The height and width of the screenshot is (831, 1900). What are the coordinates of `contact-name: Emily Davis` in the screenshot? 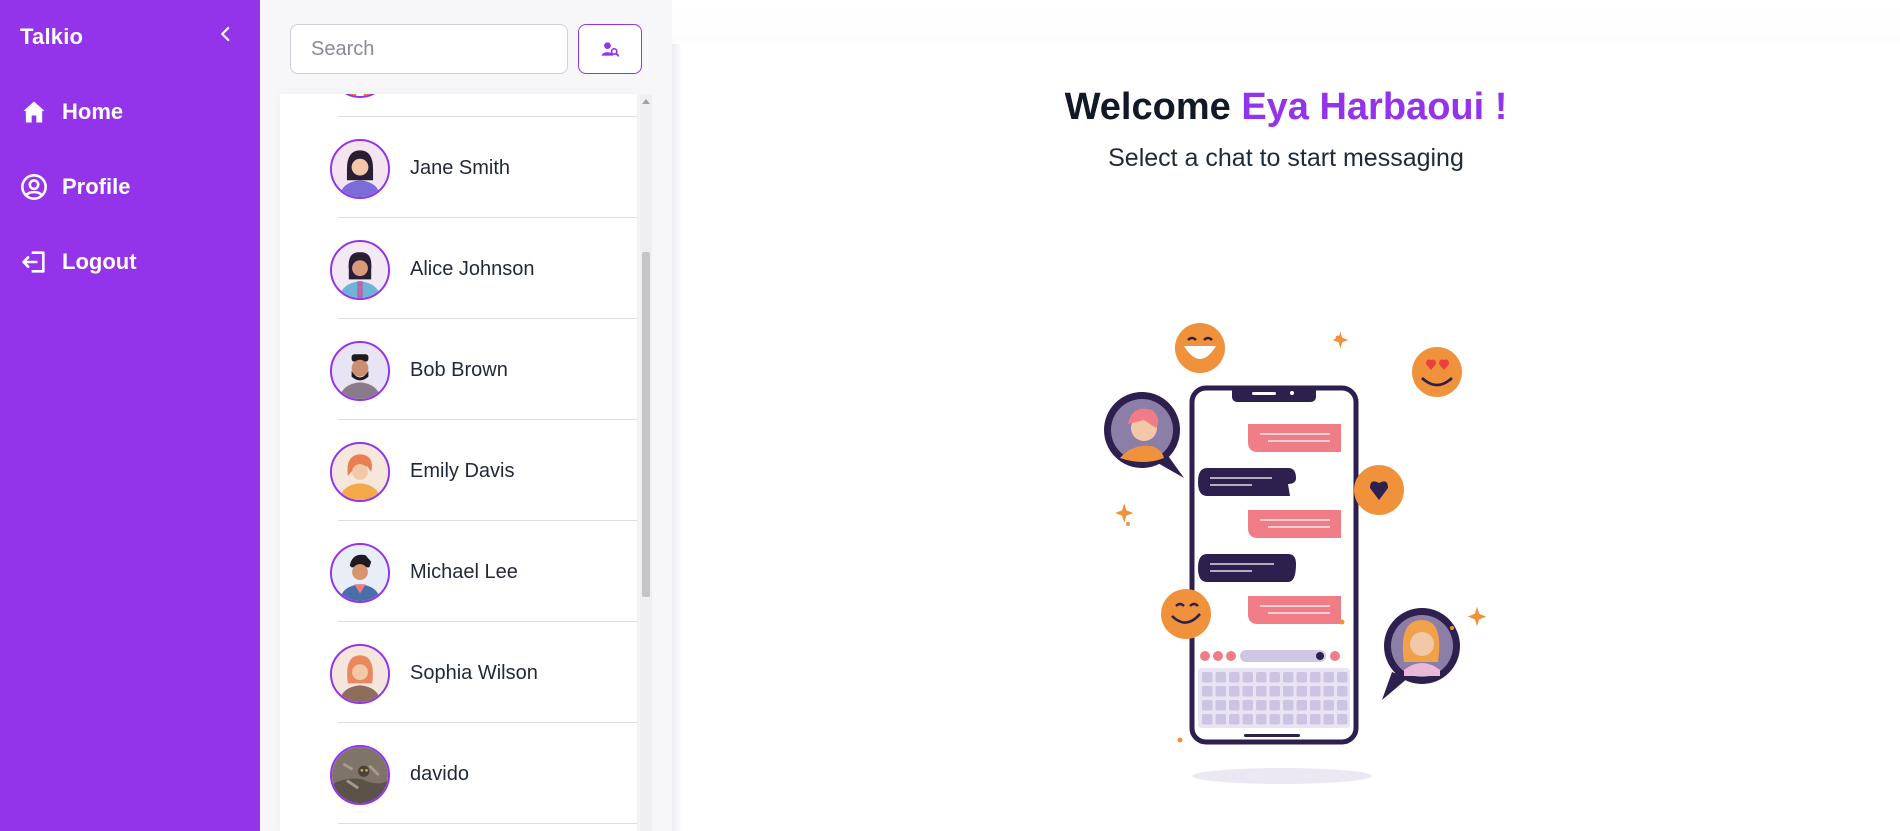 It's located at (462, 471).